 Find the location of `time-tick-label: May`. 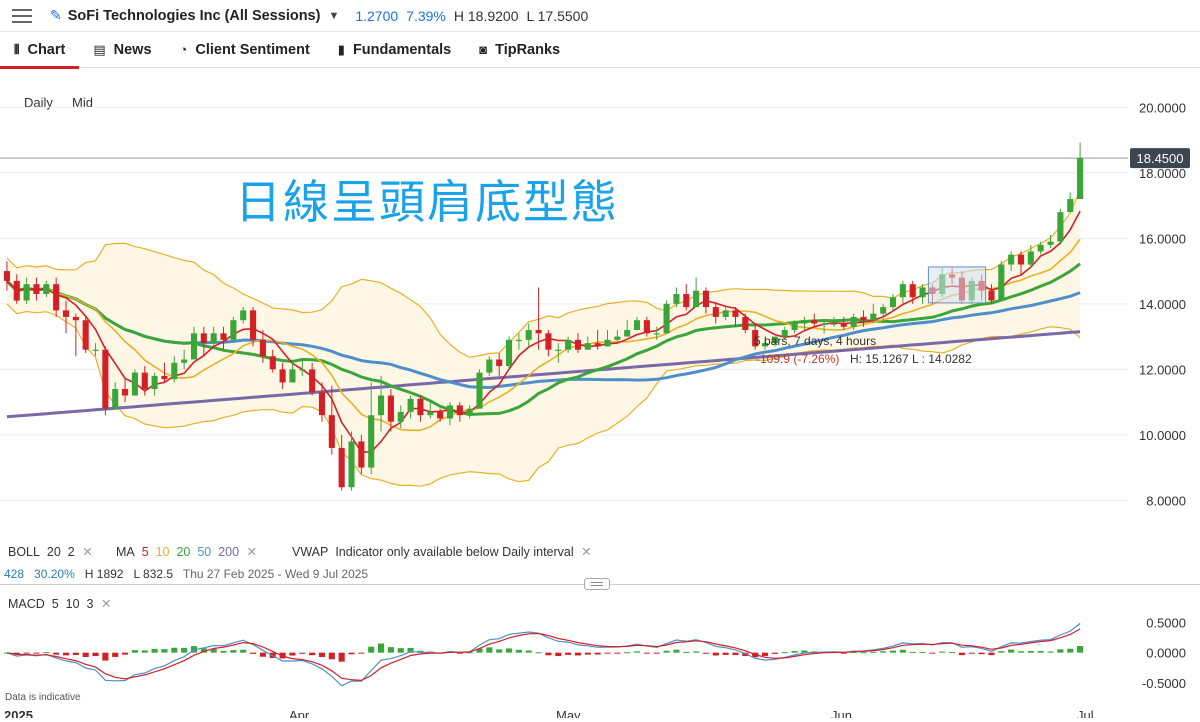

time-tick-label: May is located at coordinates (568, 713).